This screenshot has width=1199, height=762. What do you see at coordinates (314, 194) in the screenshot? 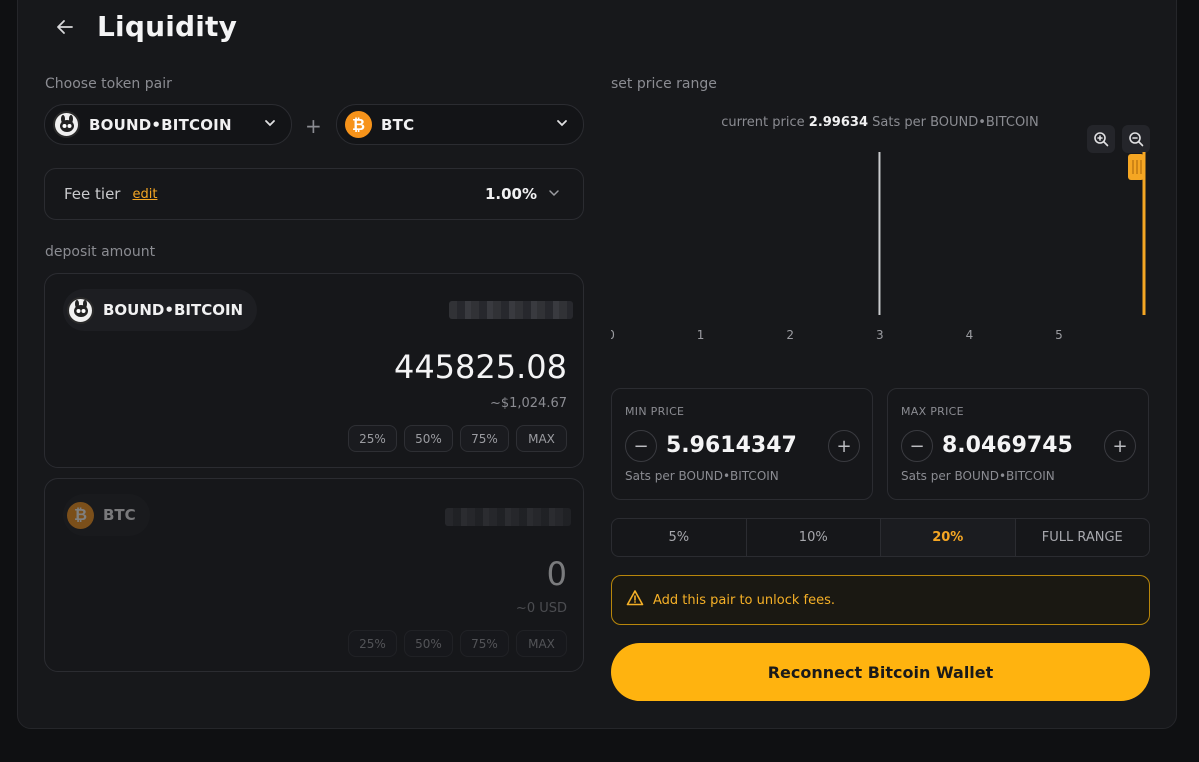
I see `fee-tier-selector: Fee tier edit 1.00%` at bounding box center [314, 194].